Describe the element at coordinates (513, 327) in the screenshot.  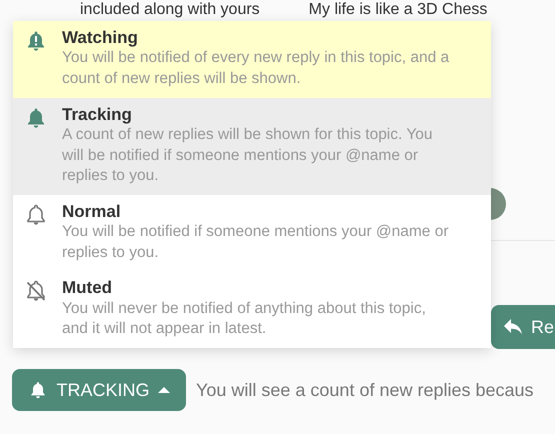
I see `reply-icon` at that location.